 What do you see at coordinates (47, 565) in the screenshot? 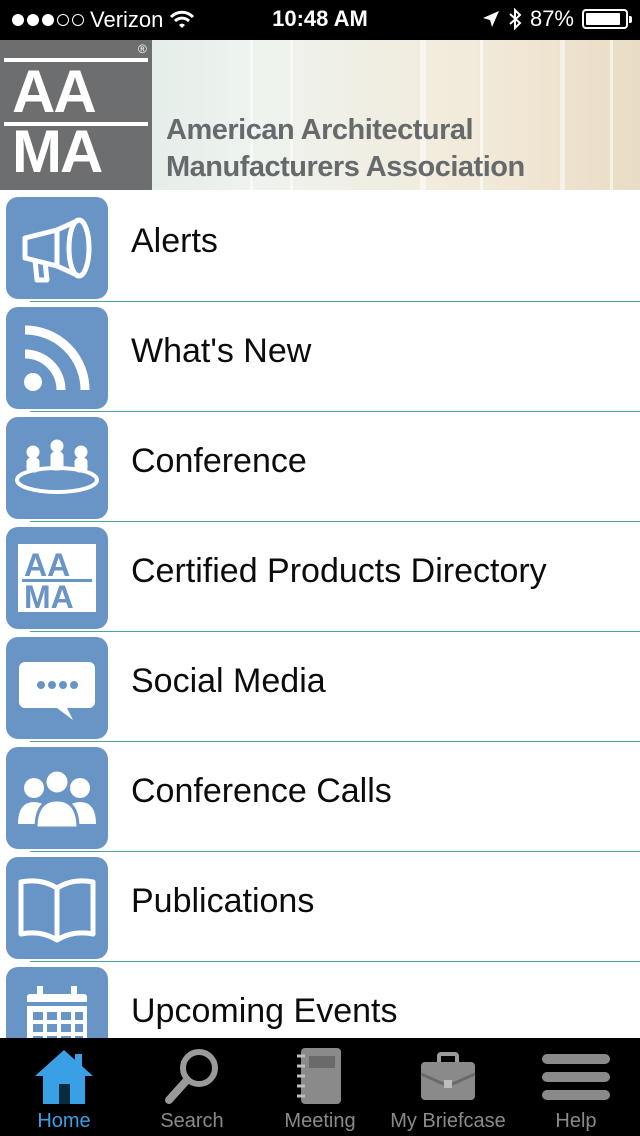
I see `svg-text: AA` at bounding box center [47, 565].